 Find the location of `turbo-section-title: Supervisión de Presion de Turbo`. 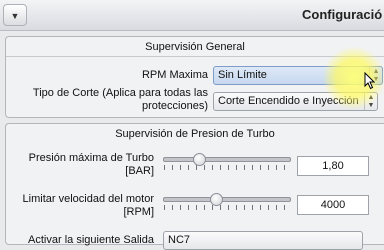

turbo-section-title: Supervisión de Presion de Turbo is located at coordinates (195, 134).